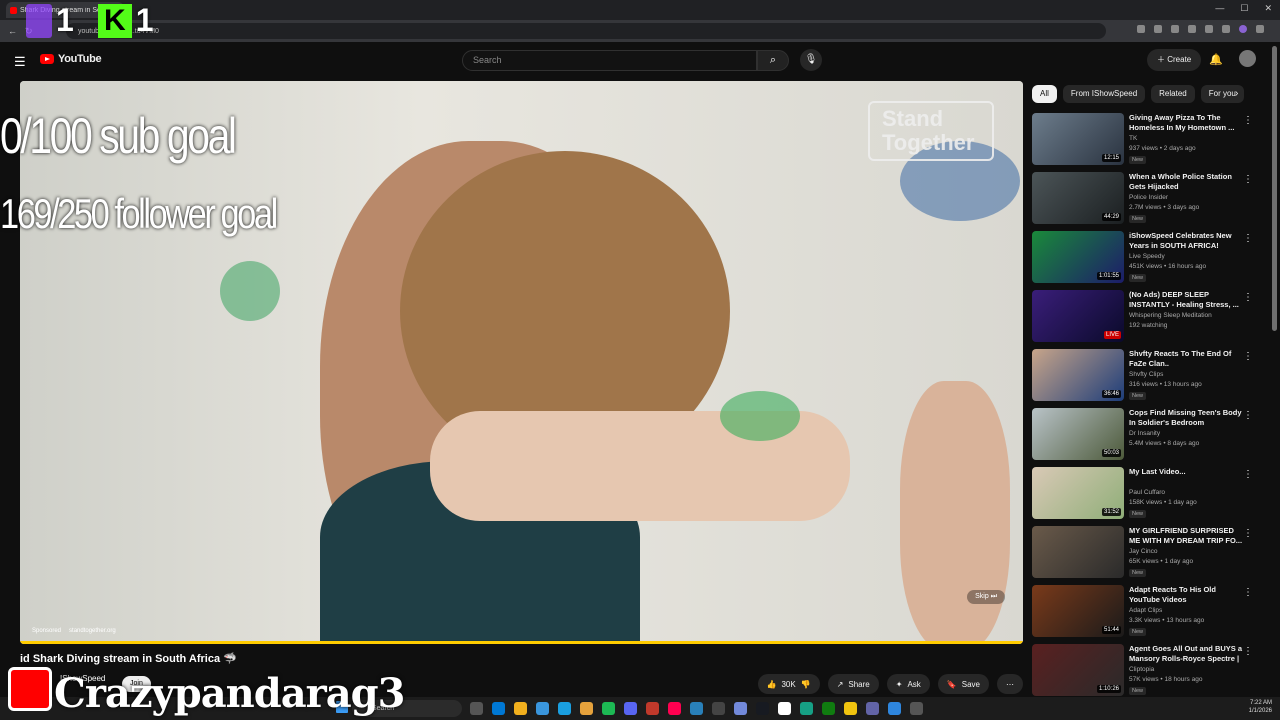 Image resolution: width=1280 pixels, height=720 pixels. I want to click on dislike-icon: 👎, so click(806, 684).